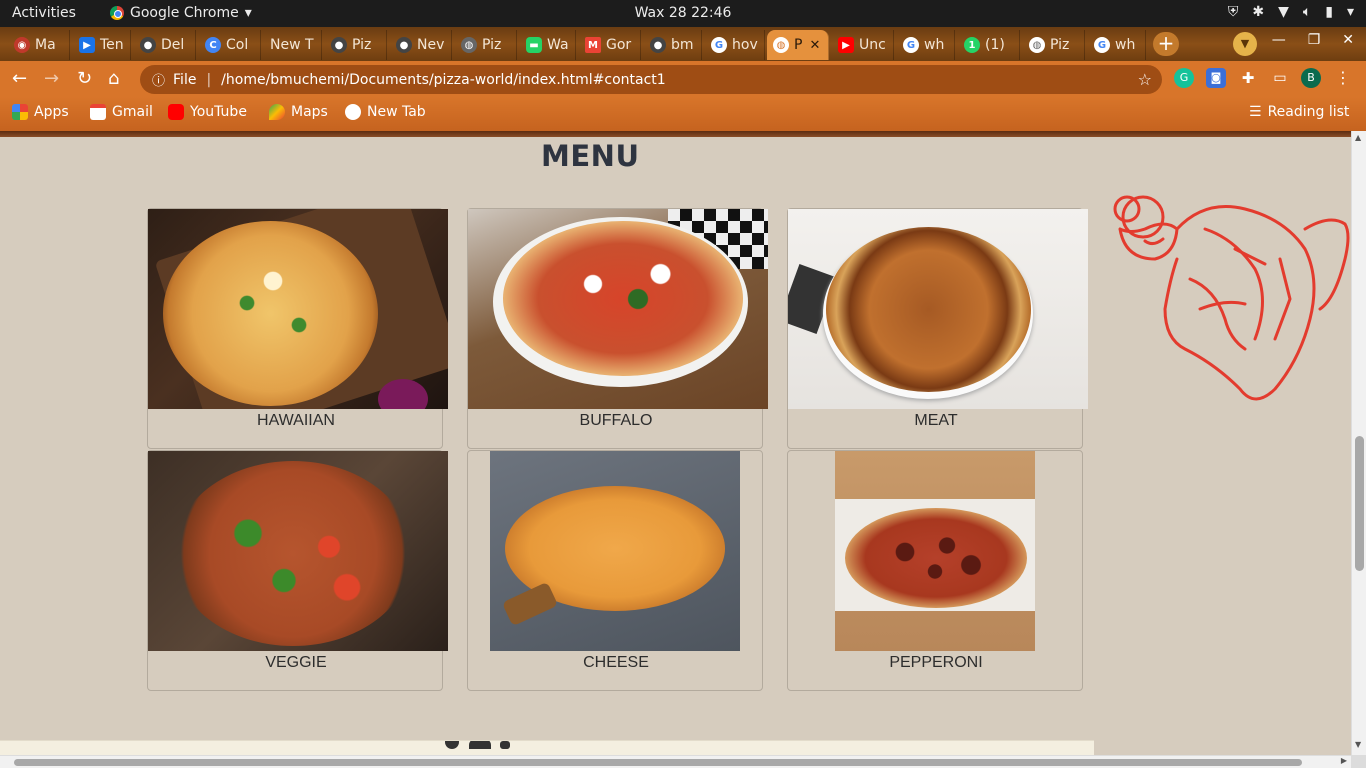 The image size is (1366, 768). Describe the element at coordinates (735, 45) in the screenshot. I see `tab: Ghov` at that location.